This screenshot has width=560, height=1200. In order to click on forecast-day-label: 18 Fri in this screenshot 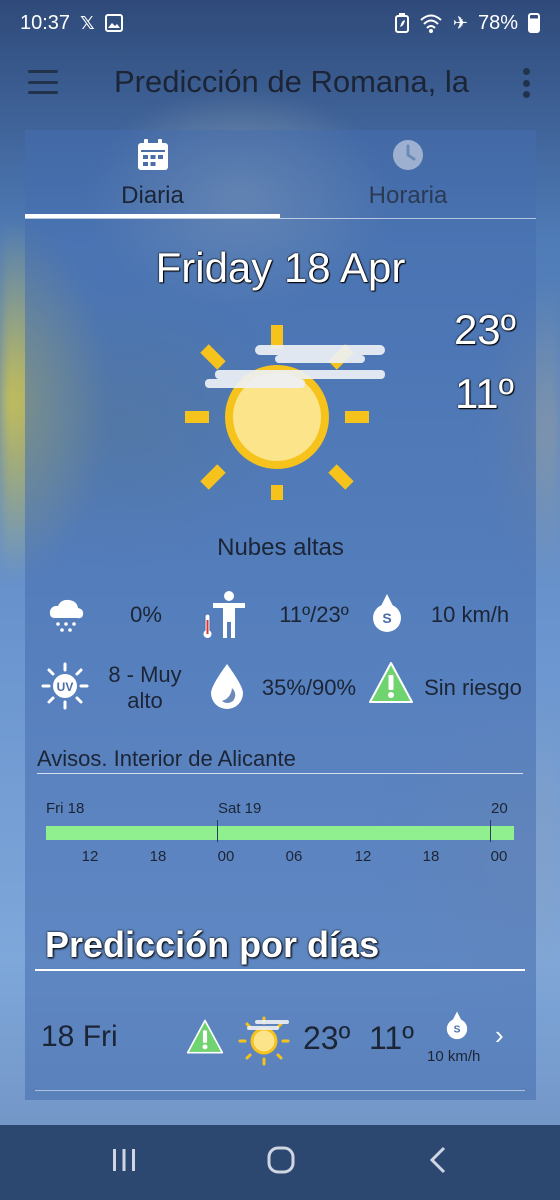, I will do `click(79, 1036)`.